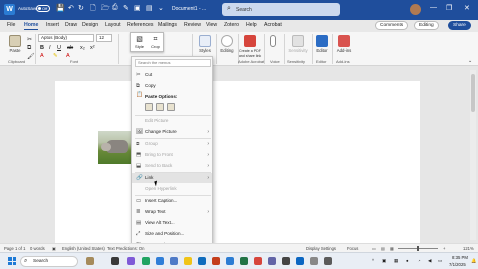 The image size is (478, 269). I want to click on more-qa-icon: ⌄, so click(161, 8).